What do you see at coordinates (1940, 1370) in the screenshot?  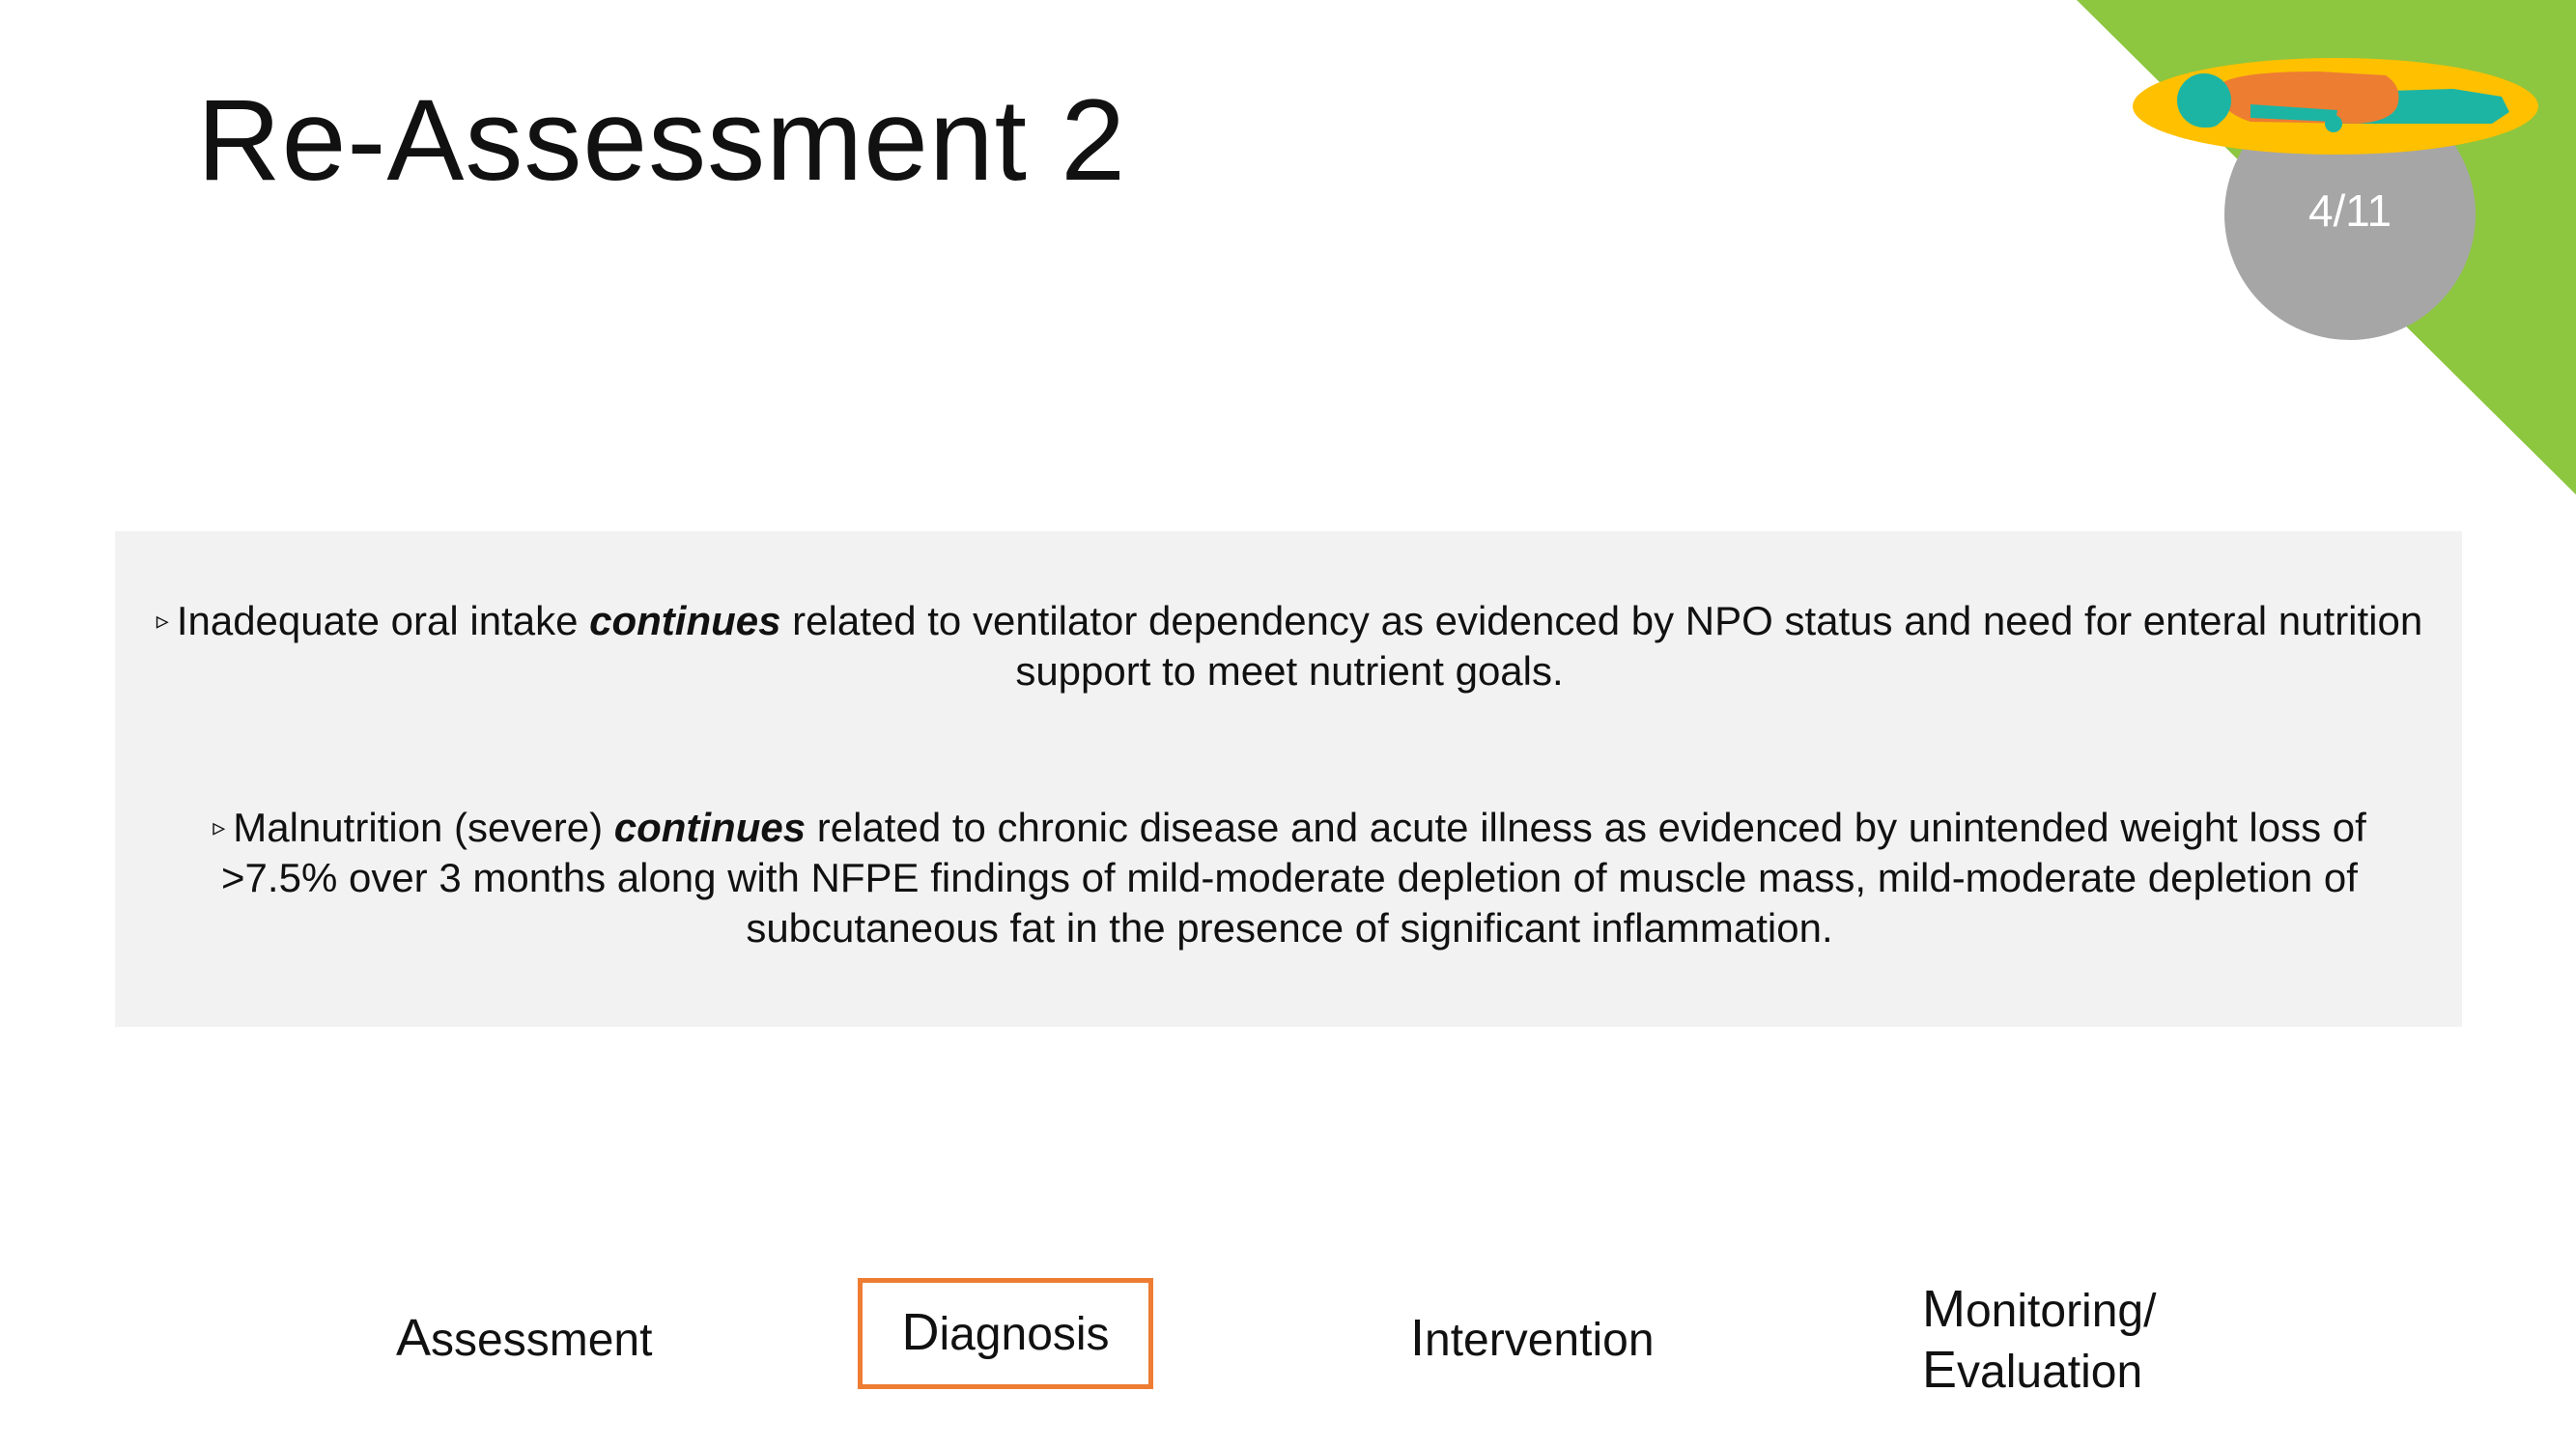 I see `step-initial: E` at bounding box center [1940, 1370].